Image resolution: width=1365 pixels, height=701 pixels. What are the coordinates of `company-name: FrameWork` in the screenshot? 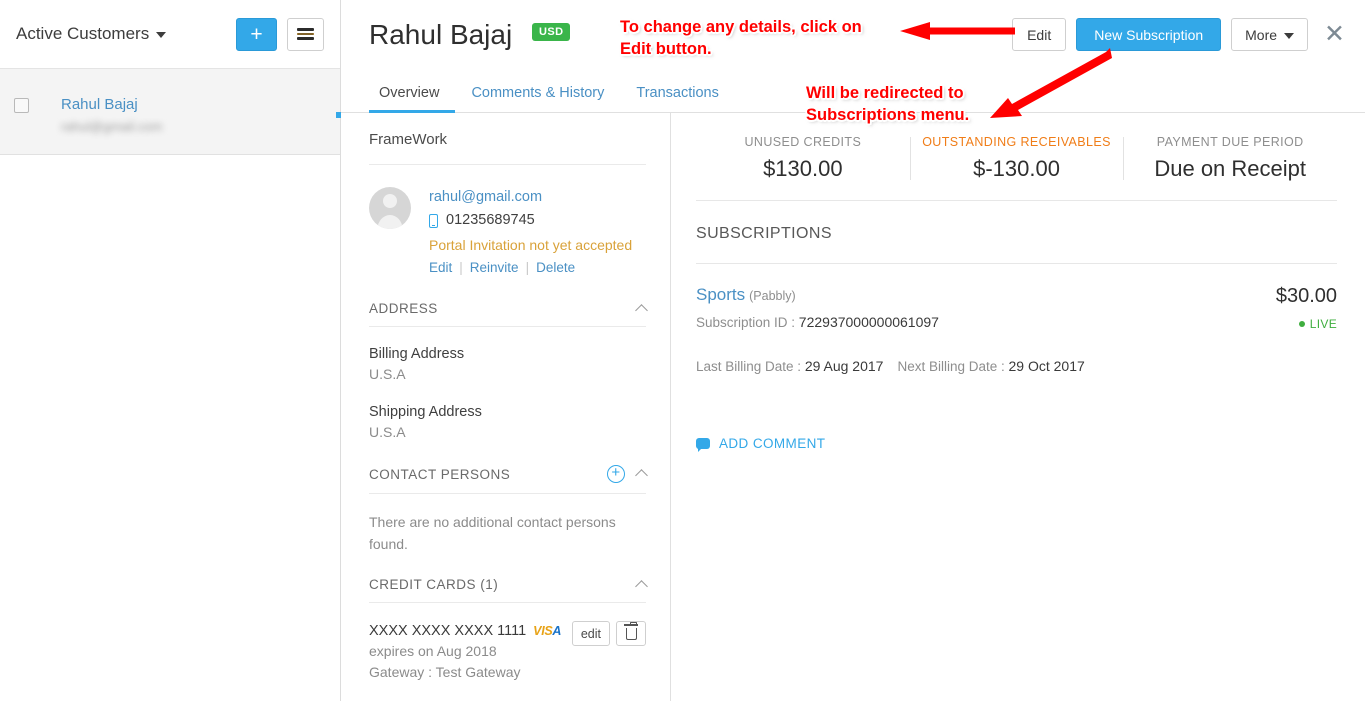 It's located at (507, 139).